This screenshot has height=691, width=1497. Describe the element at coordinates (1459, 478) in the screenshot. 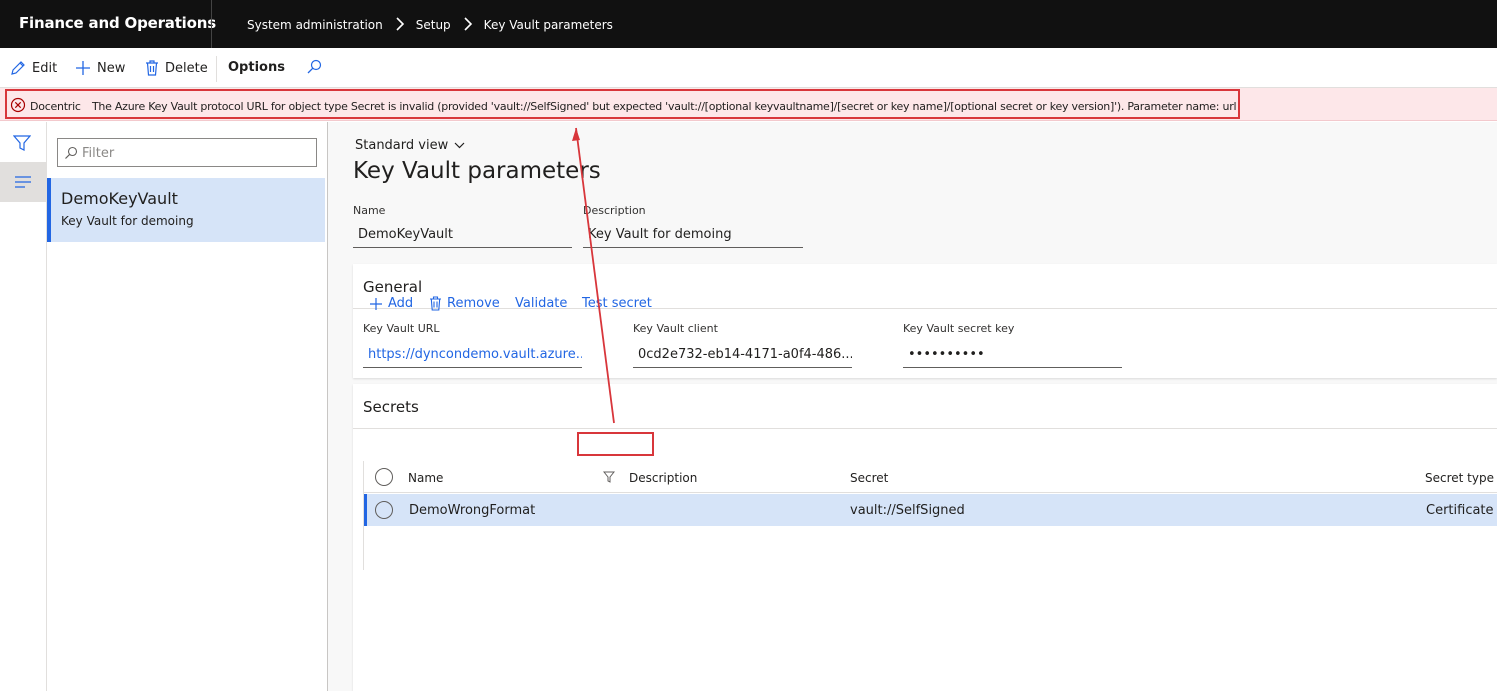

I see `column-header-secret-type: Secret type` at that location.